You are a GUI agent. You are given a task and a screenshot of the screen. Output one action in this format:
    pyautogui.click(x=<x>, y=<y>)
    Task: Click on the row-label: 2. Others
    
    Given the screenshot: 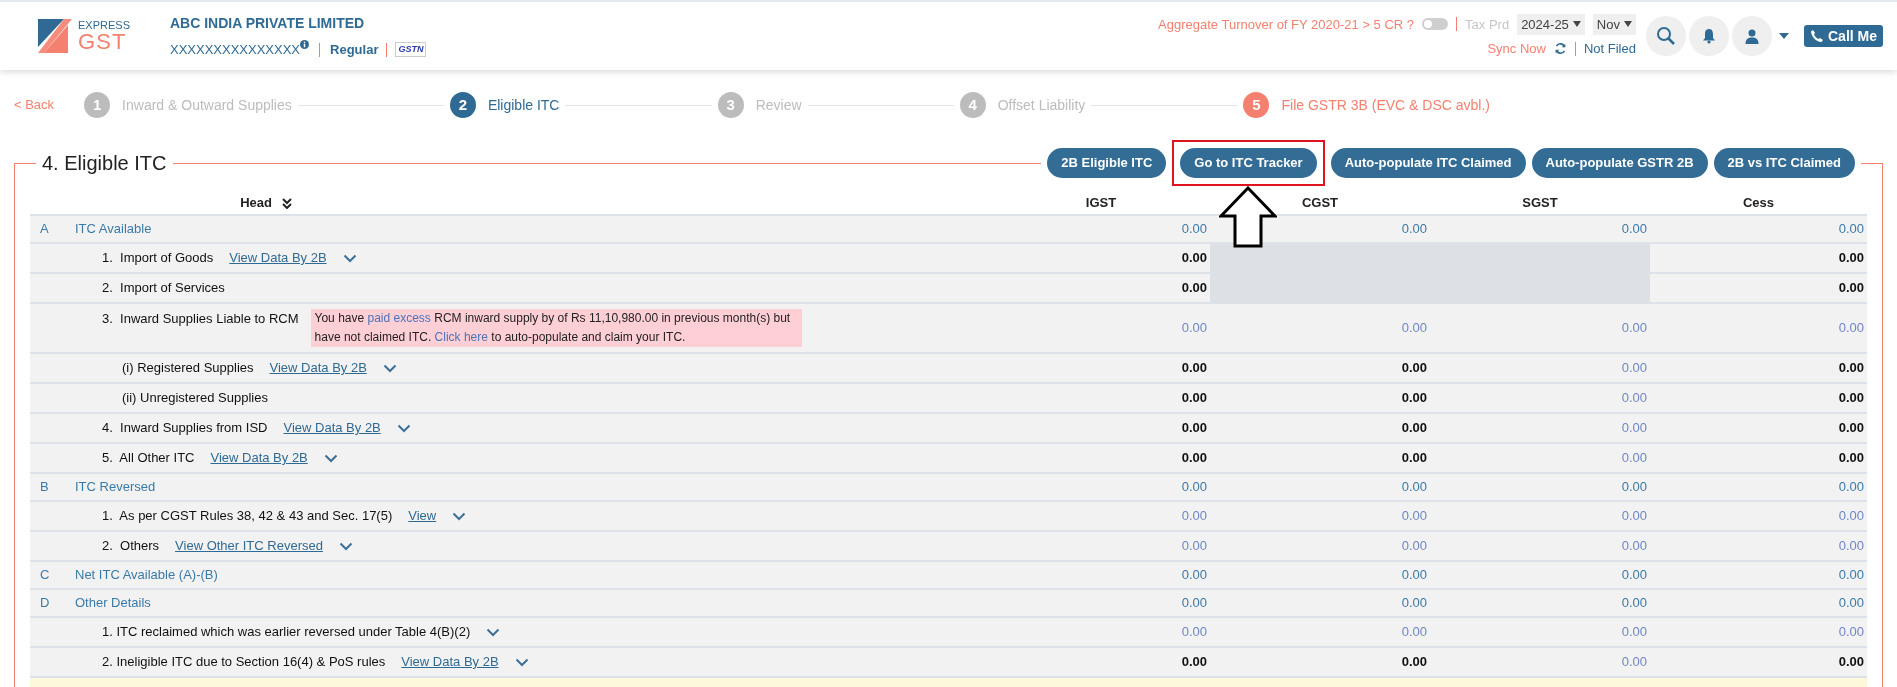 What is the action you would take?
    pyautogui.click(x=131, y=546)
    